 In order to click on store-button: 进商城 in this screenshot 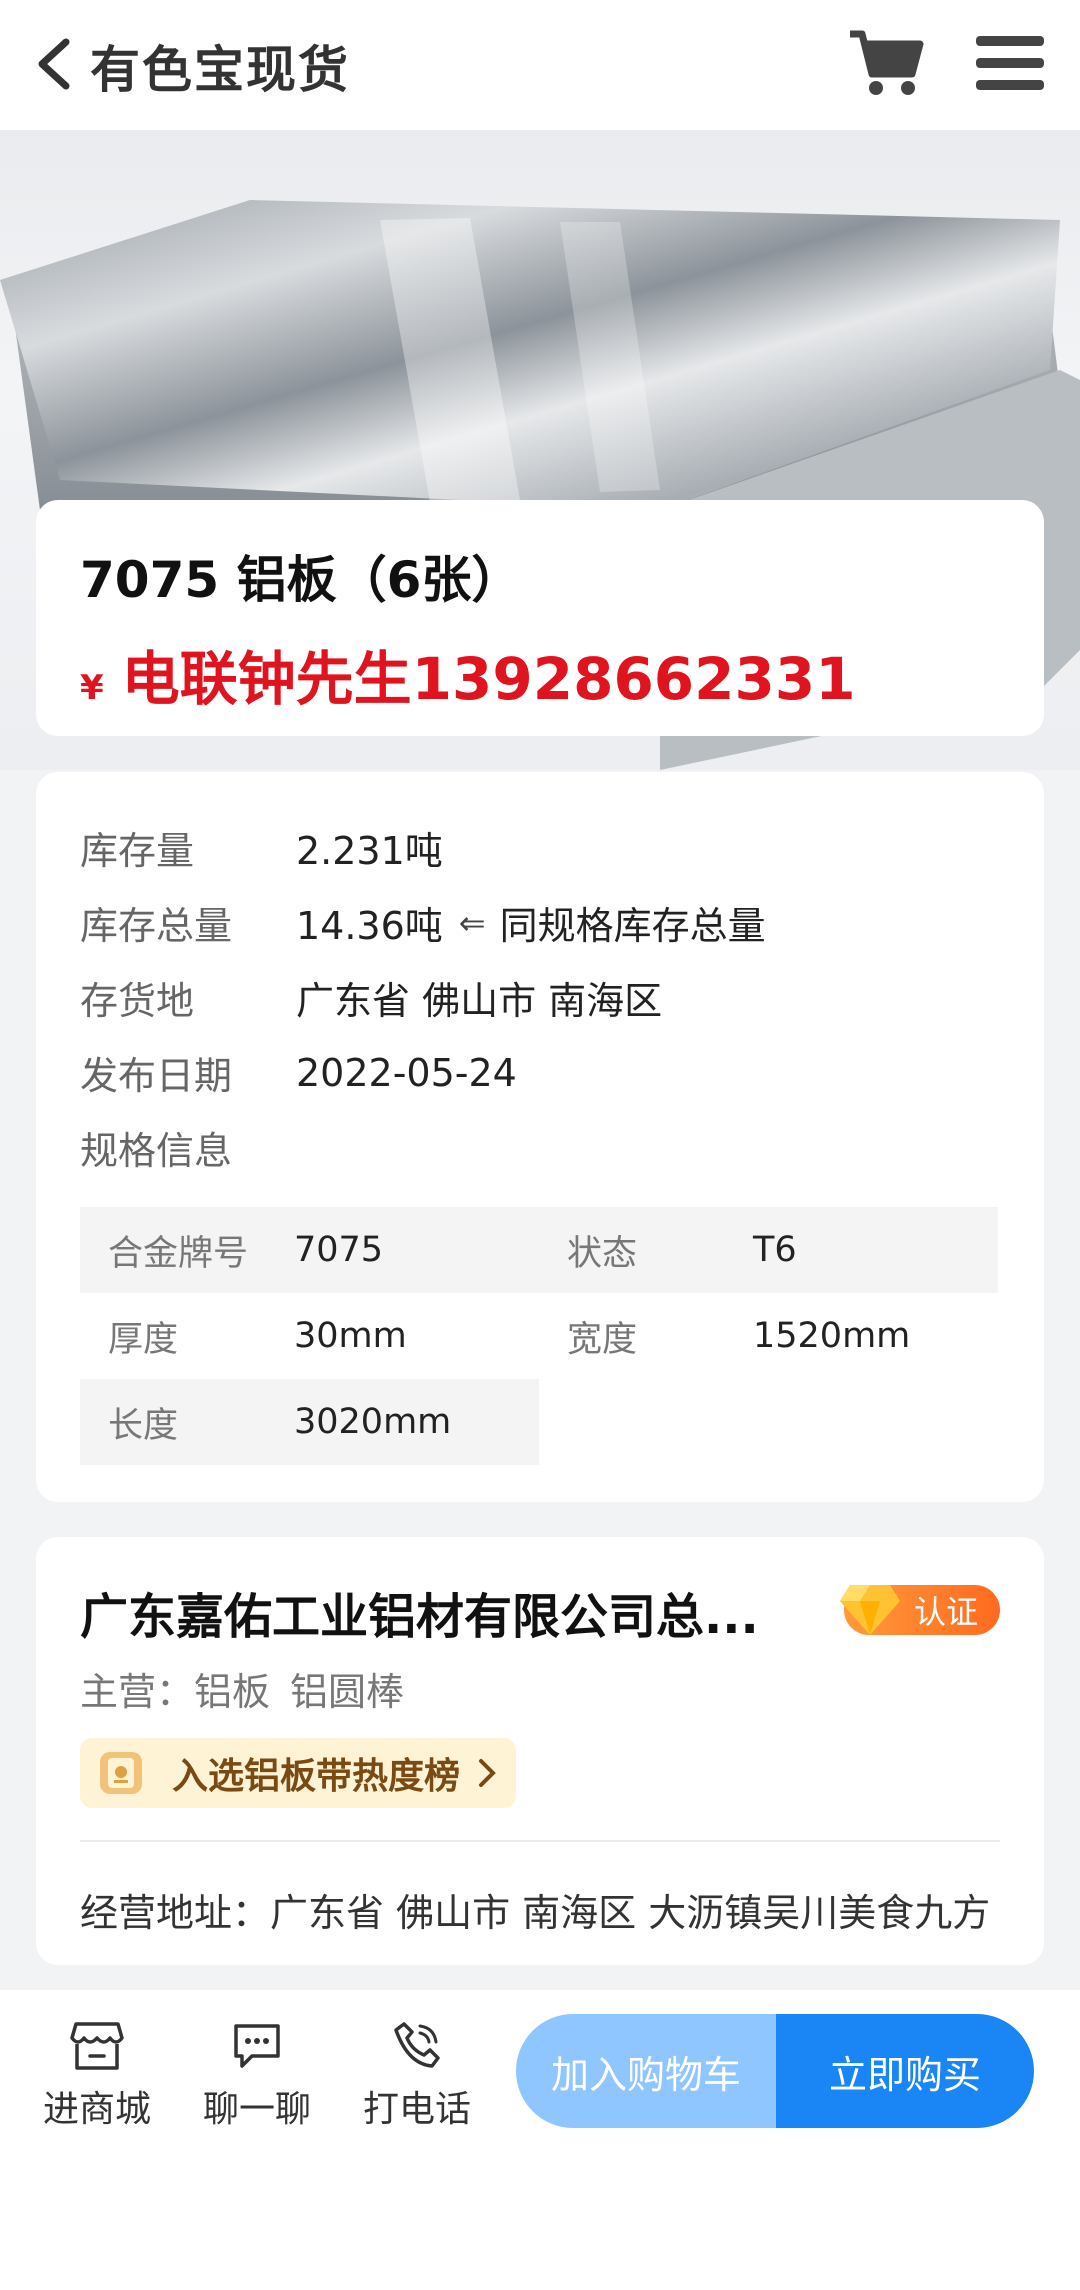, I will do `click(97, 2075)`.